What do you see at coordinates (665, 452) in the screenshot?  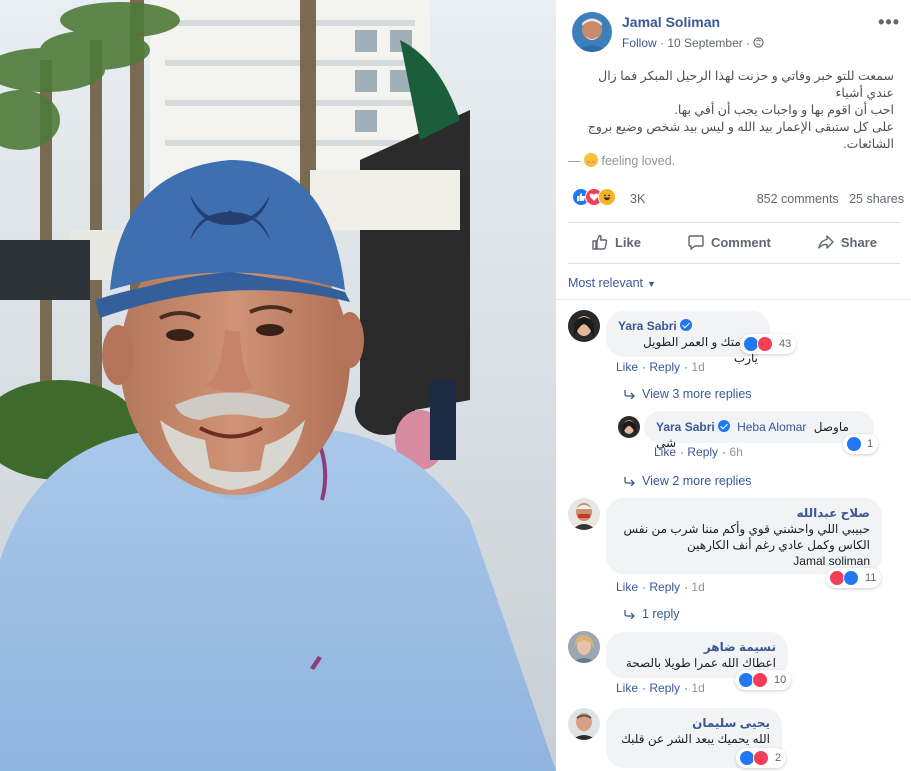 I see `reply-like-link: Like` at bounding box center [665, 452].